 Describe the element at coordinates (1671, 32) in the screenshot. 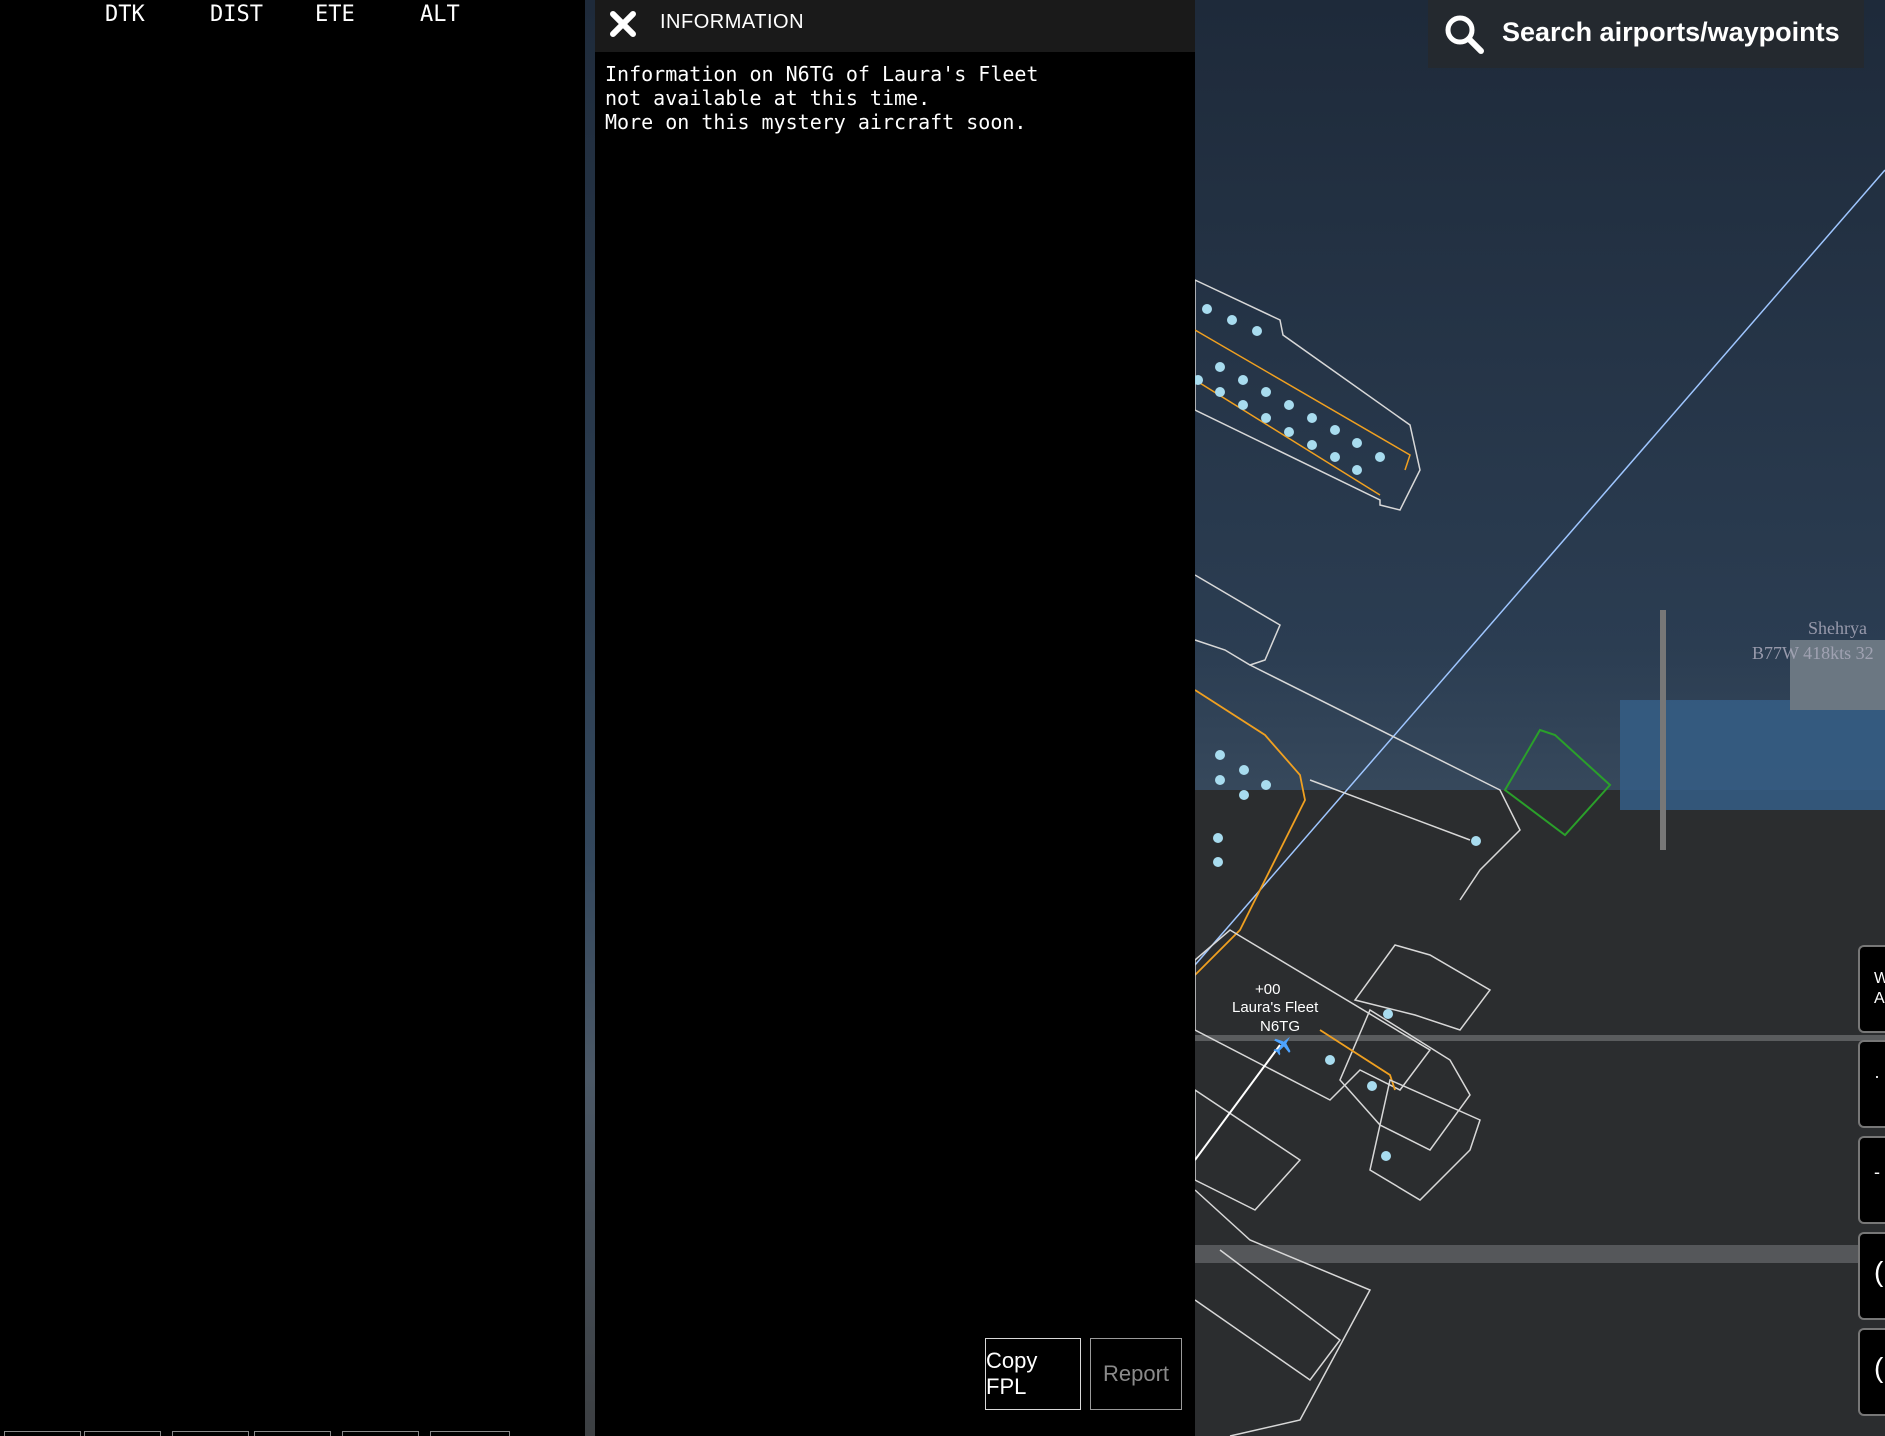

I see `search-label: Search airports/waypoints` at that location.